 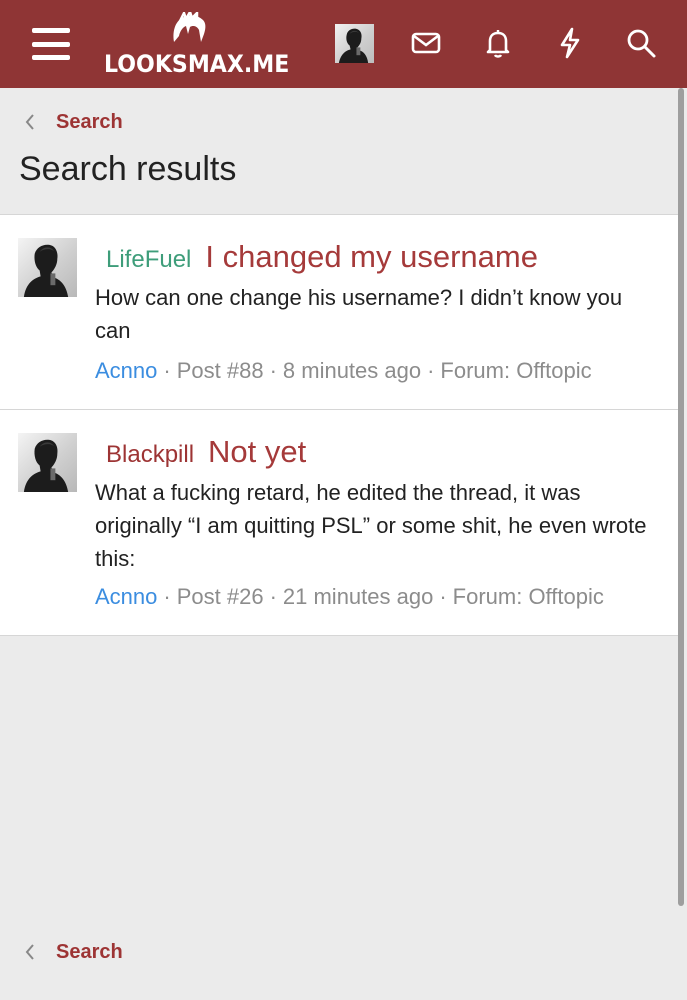 I want to click on post-number: Post #26, so click(x=220, y=596).